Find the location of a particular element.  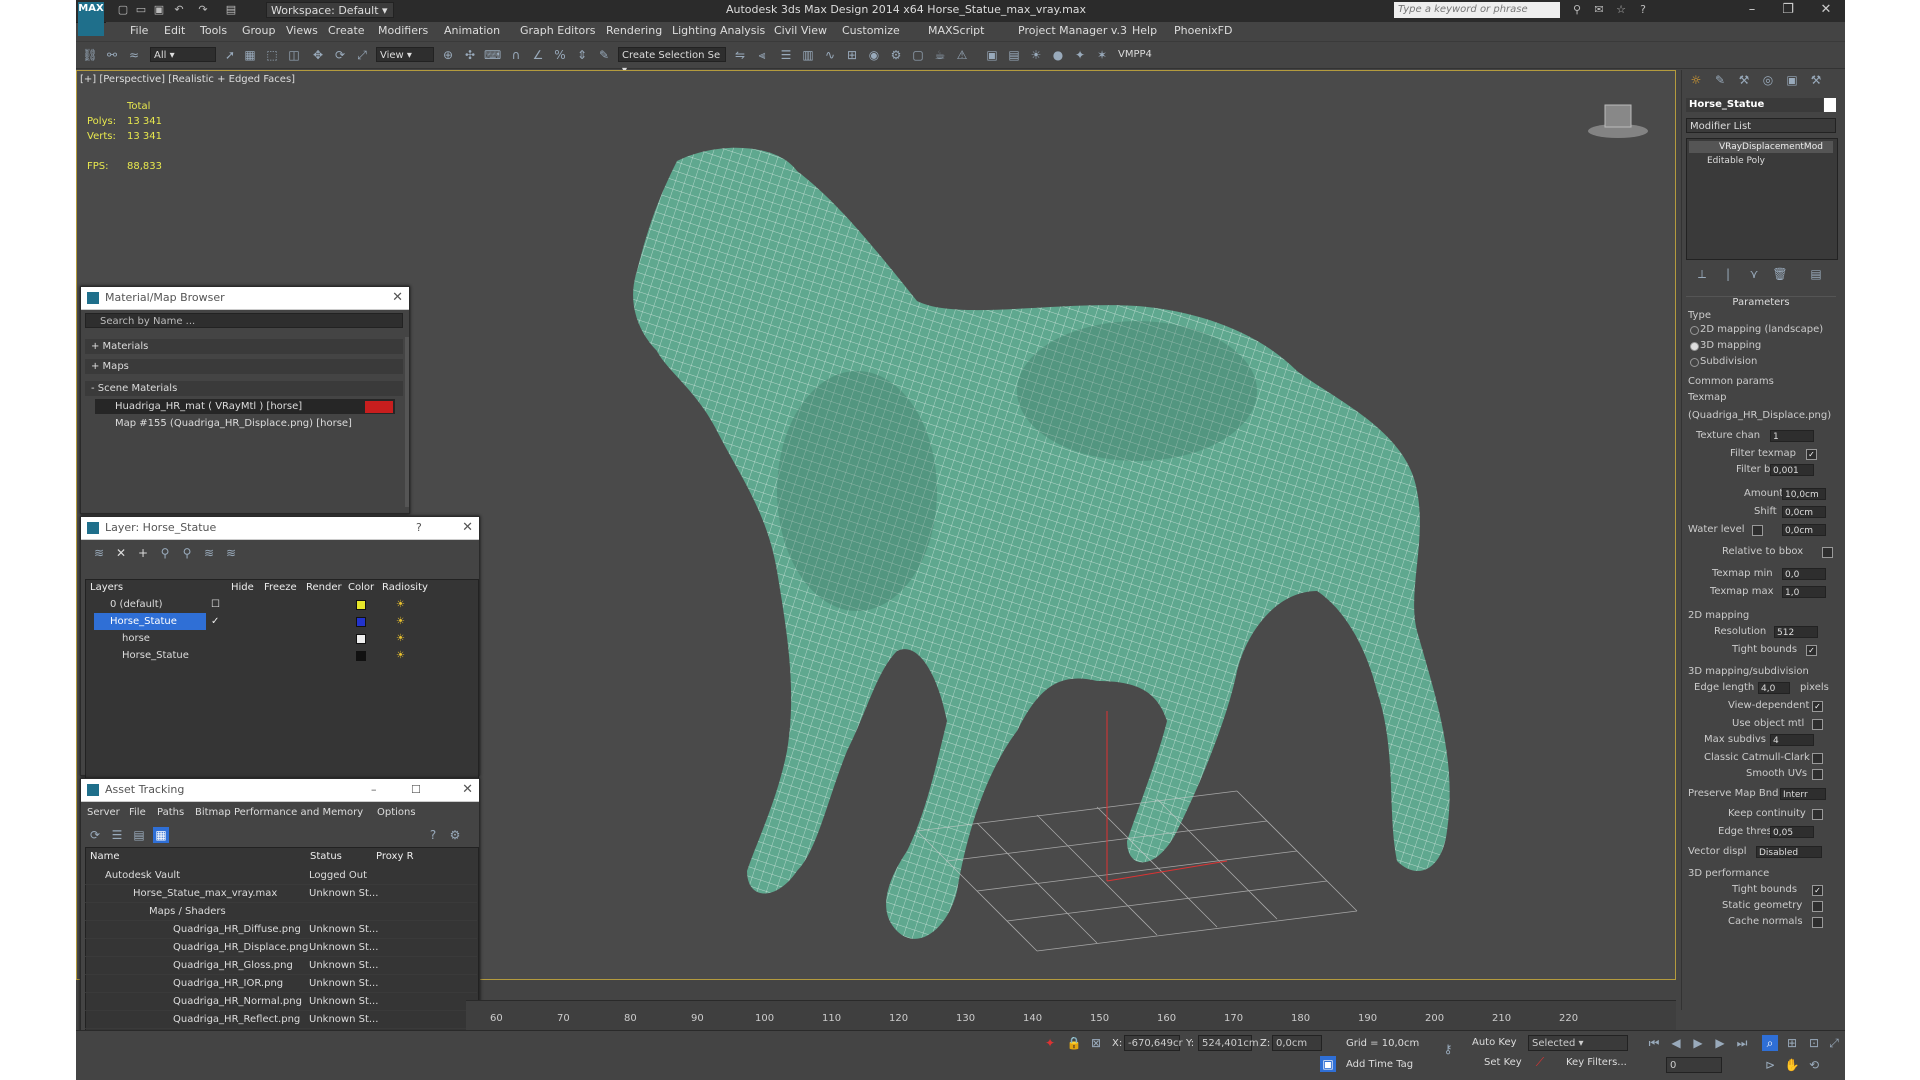

select-object-icon: ➚ is located at coordinates (230, 55).